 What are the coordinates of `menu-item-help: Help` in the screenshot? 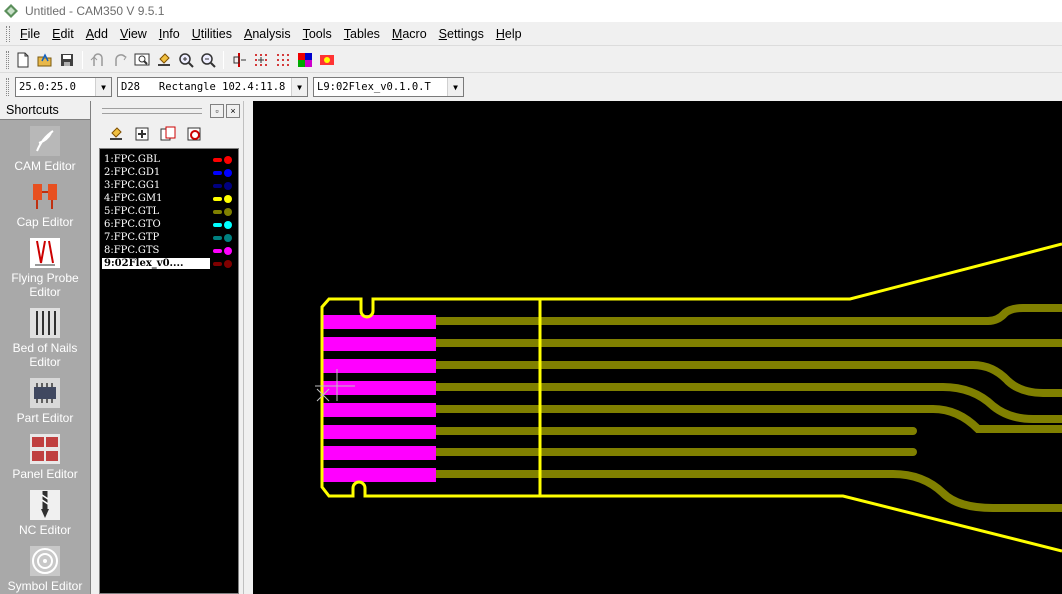 It's located at (509, 34).